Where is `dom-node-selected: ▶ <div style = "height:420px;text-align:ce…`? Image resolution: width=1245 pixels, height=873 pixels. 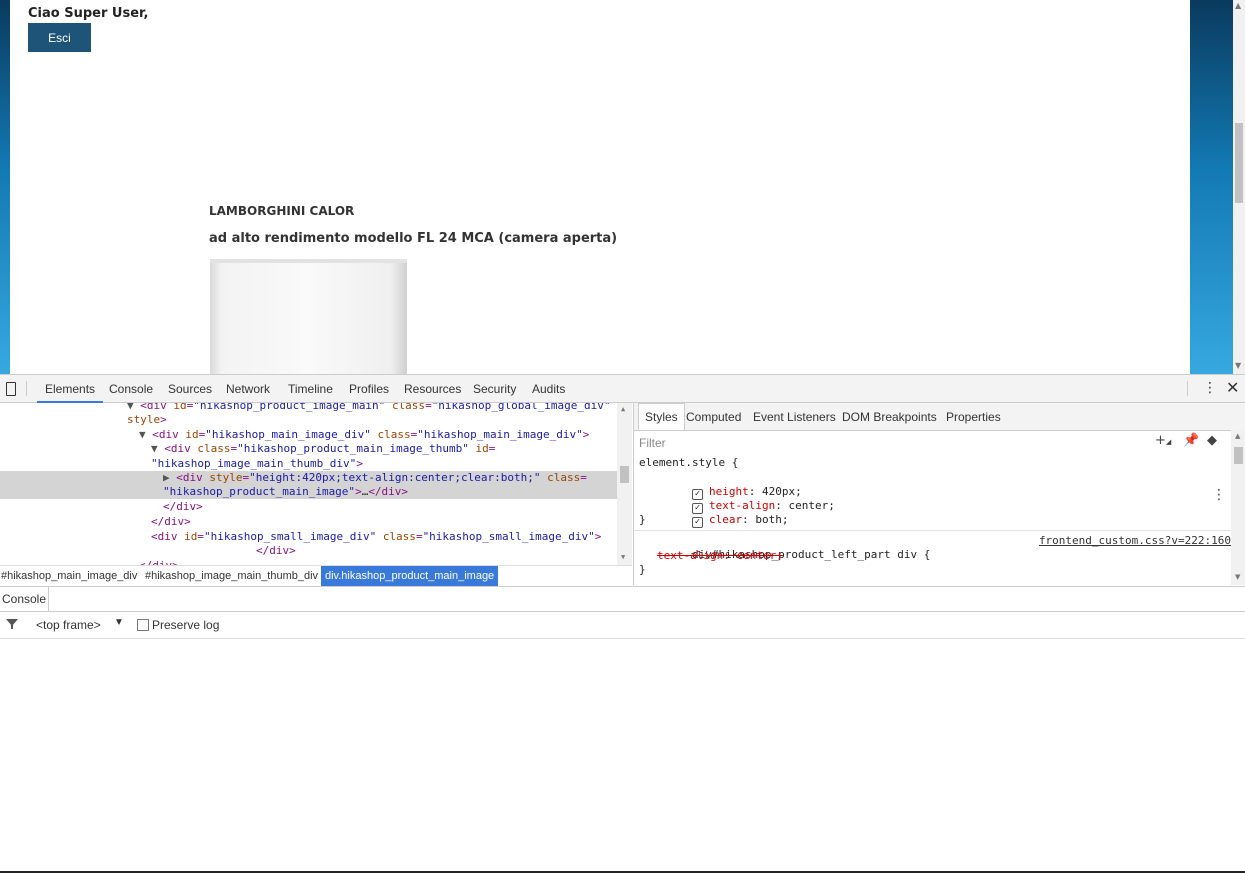
dom-node-selected: ▶ <div style = "height:420px;text-align:ce… is located at coordinates (308, 478).